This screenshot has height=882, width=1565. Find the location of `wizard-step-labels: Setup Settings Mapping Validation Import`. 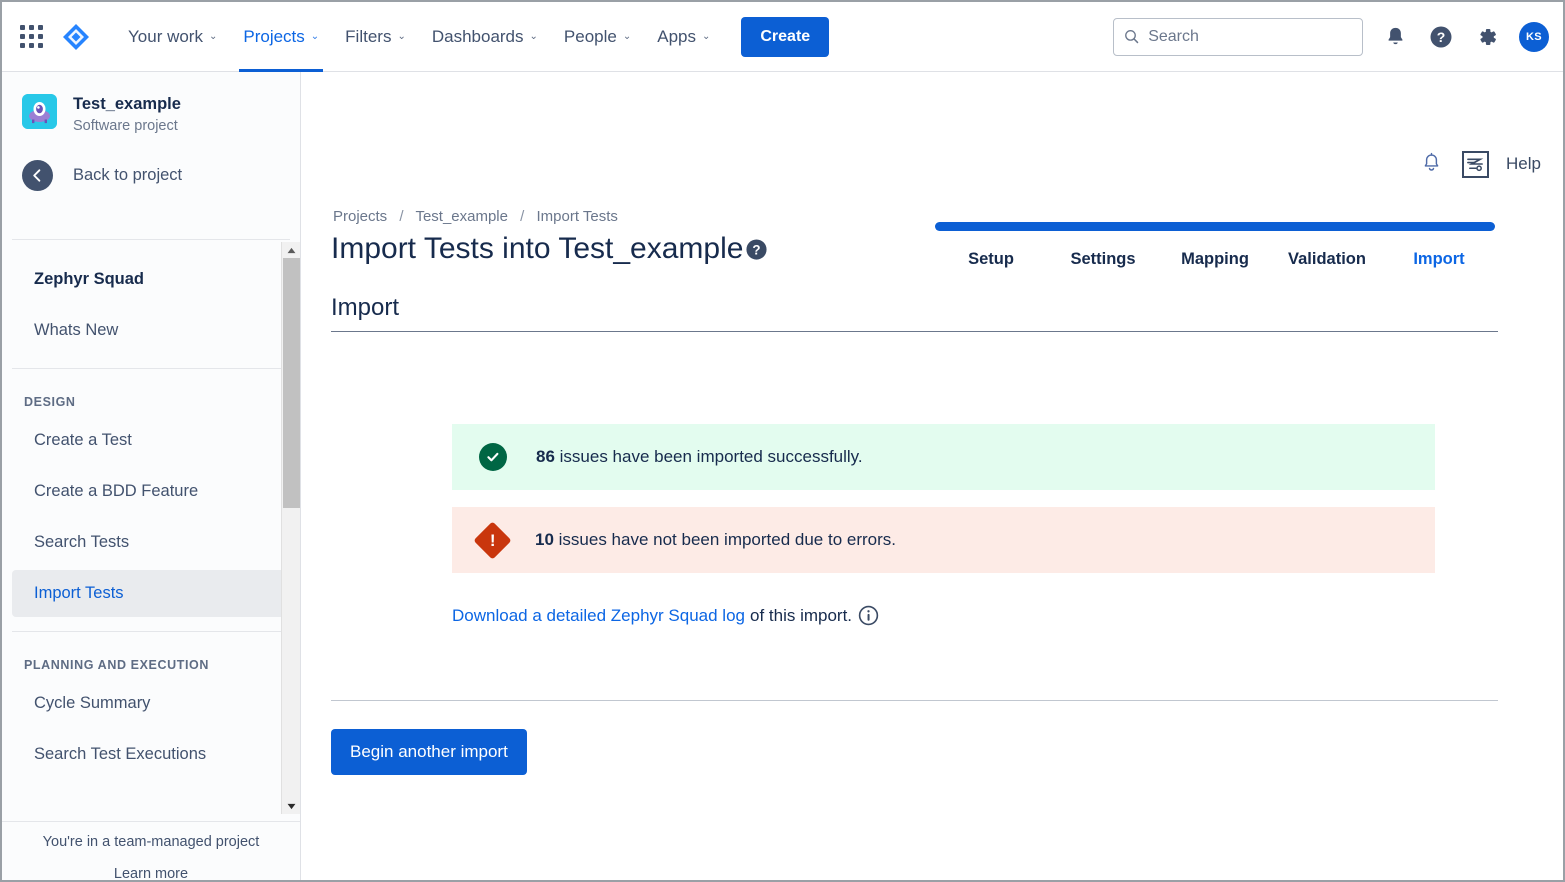

wizard-step-labels: Setup Settings Mapping Validation Import is located at coordinates (1215, 259).